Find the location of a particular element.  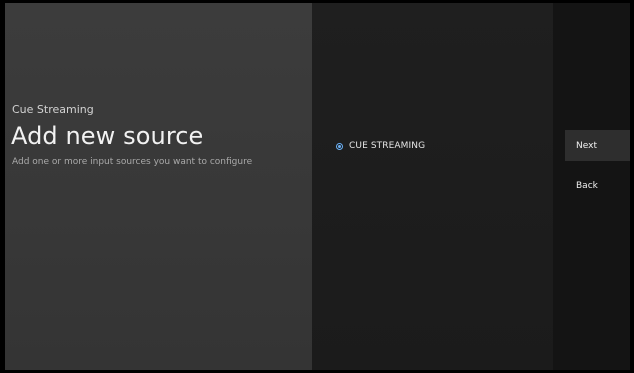

radio-dot-icon is located at coordinates (339, 146).